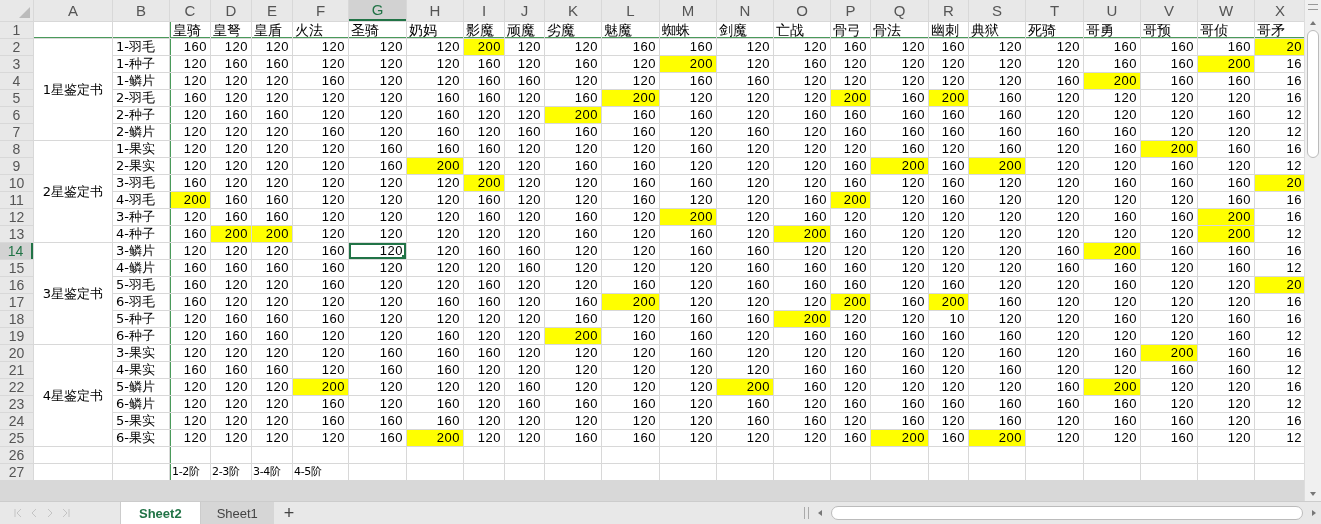  Describe the element at coordinates (1314, 513) in the screenshot. I see `scroll-right-icon` at that location.